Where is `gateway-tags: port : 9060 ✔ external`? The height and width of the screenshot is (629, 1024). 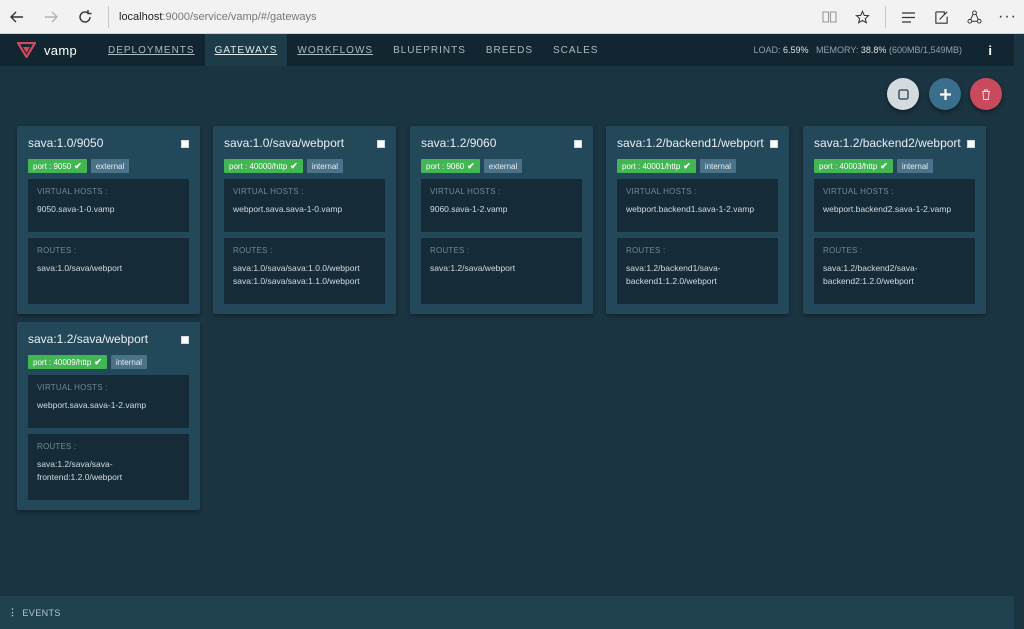
gateway-tags: port : 9060 ✔ external is located at coordinates (501, 166).